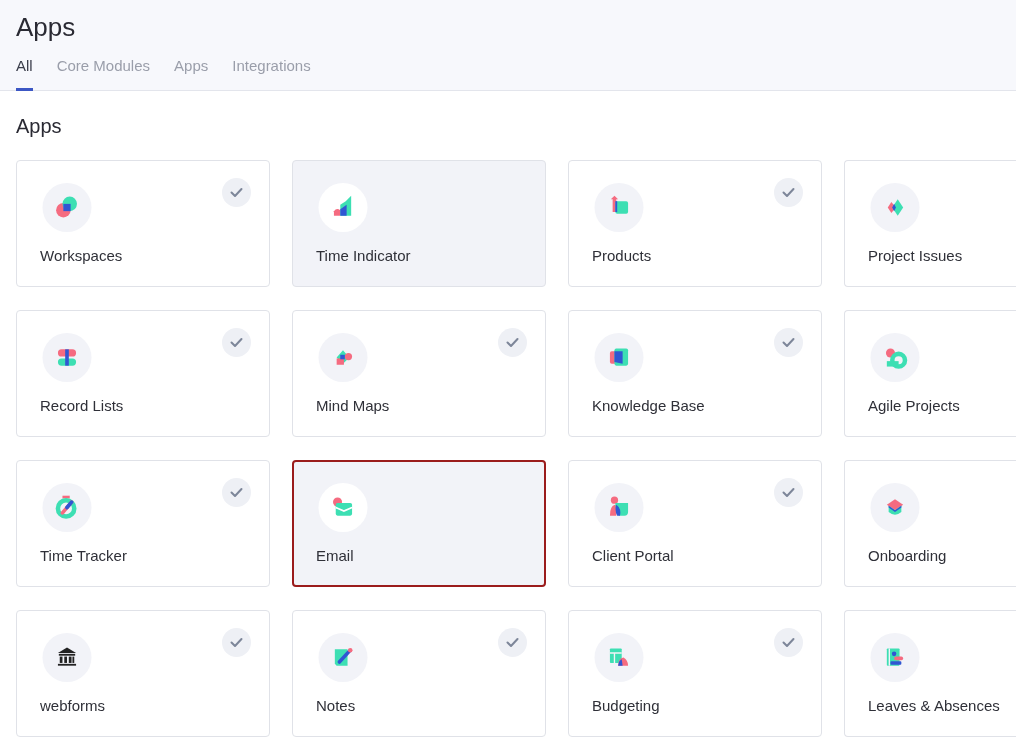 This screenshot has width=1016, height=749. Describe the element at coordinates (930, 223) in the screenshot. I see `app-card: Project Issues` at that location.